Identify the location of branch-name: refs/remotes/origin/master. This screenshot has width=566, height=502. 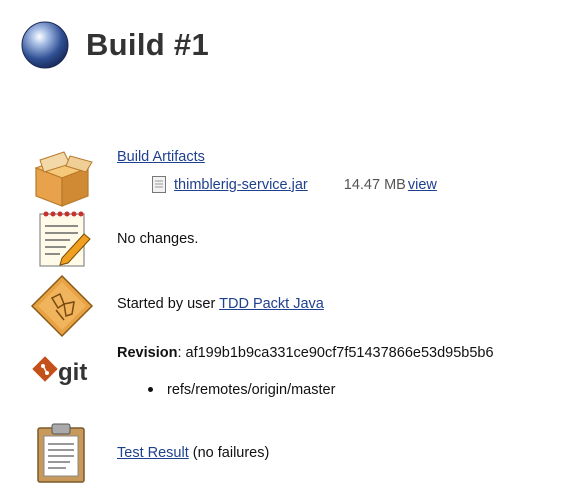
(251, 390).